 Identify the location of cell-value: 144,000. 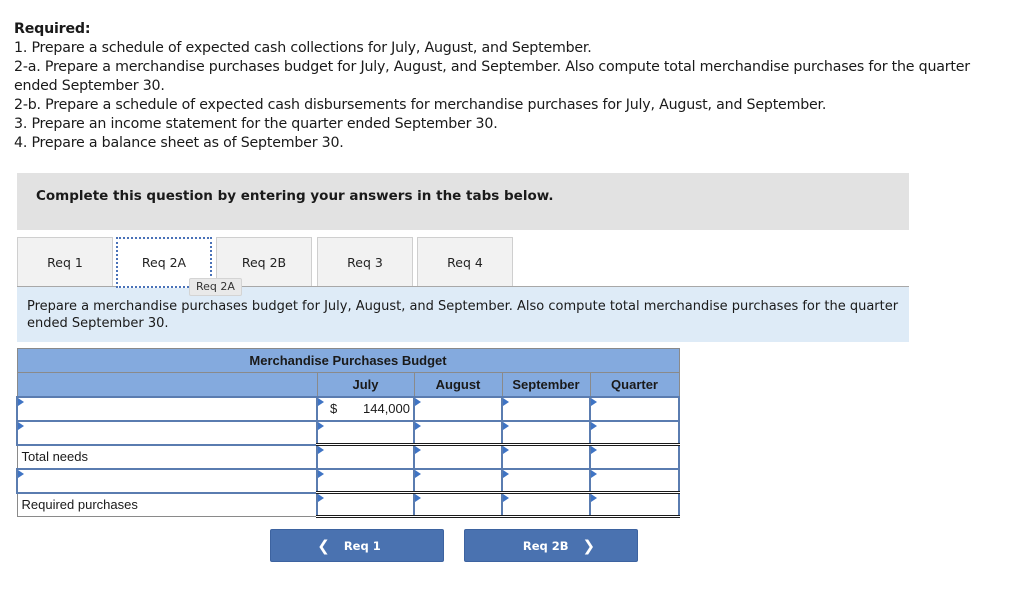
(386, 408).